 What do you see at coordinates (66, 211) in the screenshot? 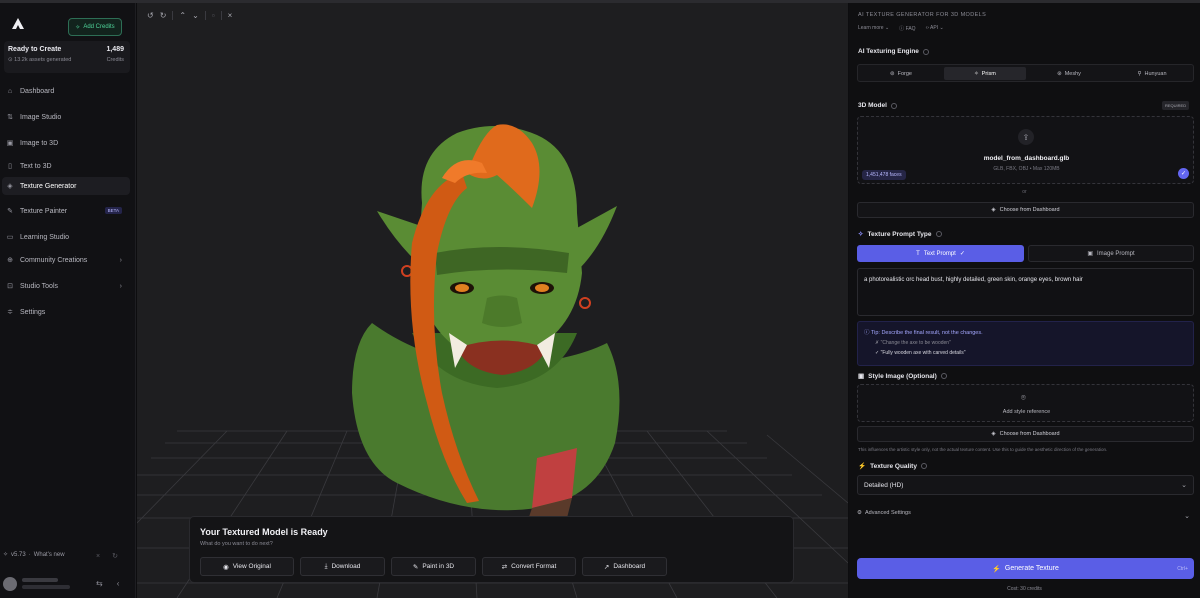
I see `sidebar-item-texture-painter: ✎ Texture Painter BETA` at bounding box center [66, 211].